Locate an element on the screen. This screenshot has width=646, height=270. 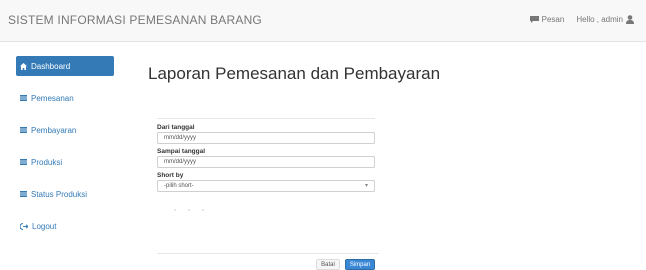
page-title: Laporan Pemesanan dan Pembayaran is located at coordinates (294, 73).